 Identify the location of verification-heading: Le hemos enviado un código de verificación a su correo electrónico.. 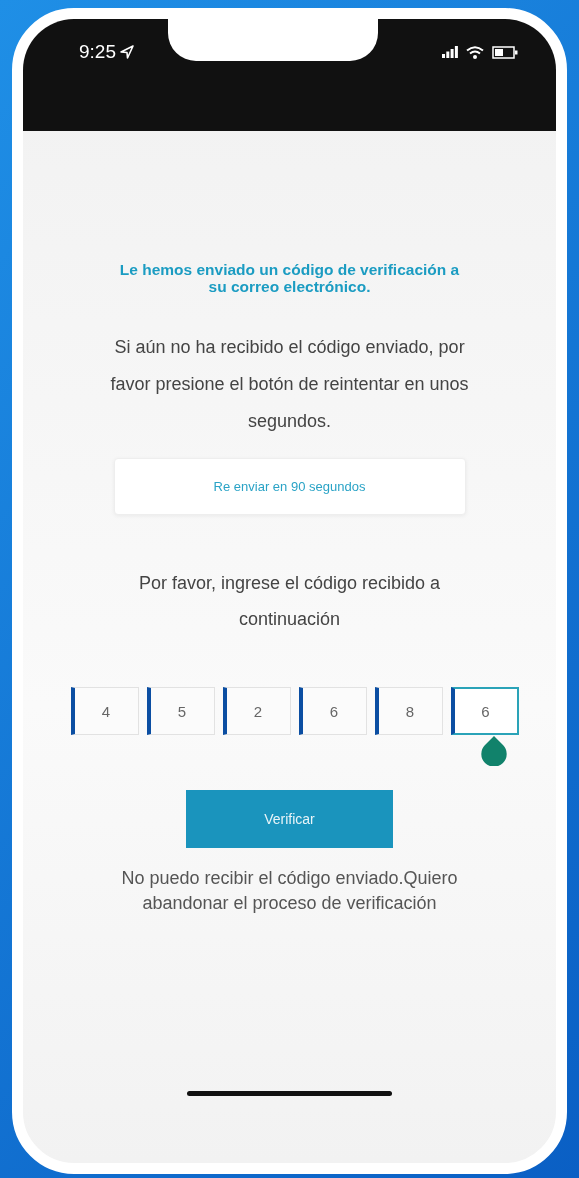
(289, 278).